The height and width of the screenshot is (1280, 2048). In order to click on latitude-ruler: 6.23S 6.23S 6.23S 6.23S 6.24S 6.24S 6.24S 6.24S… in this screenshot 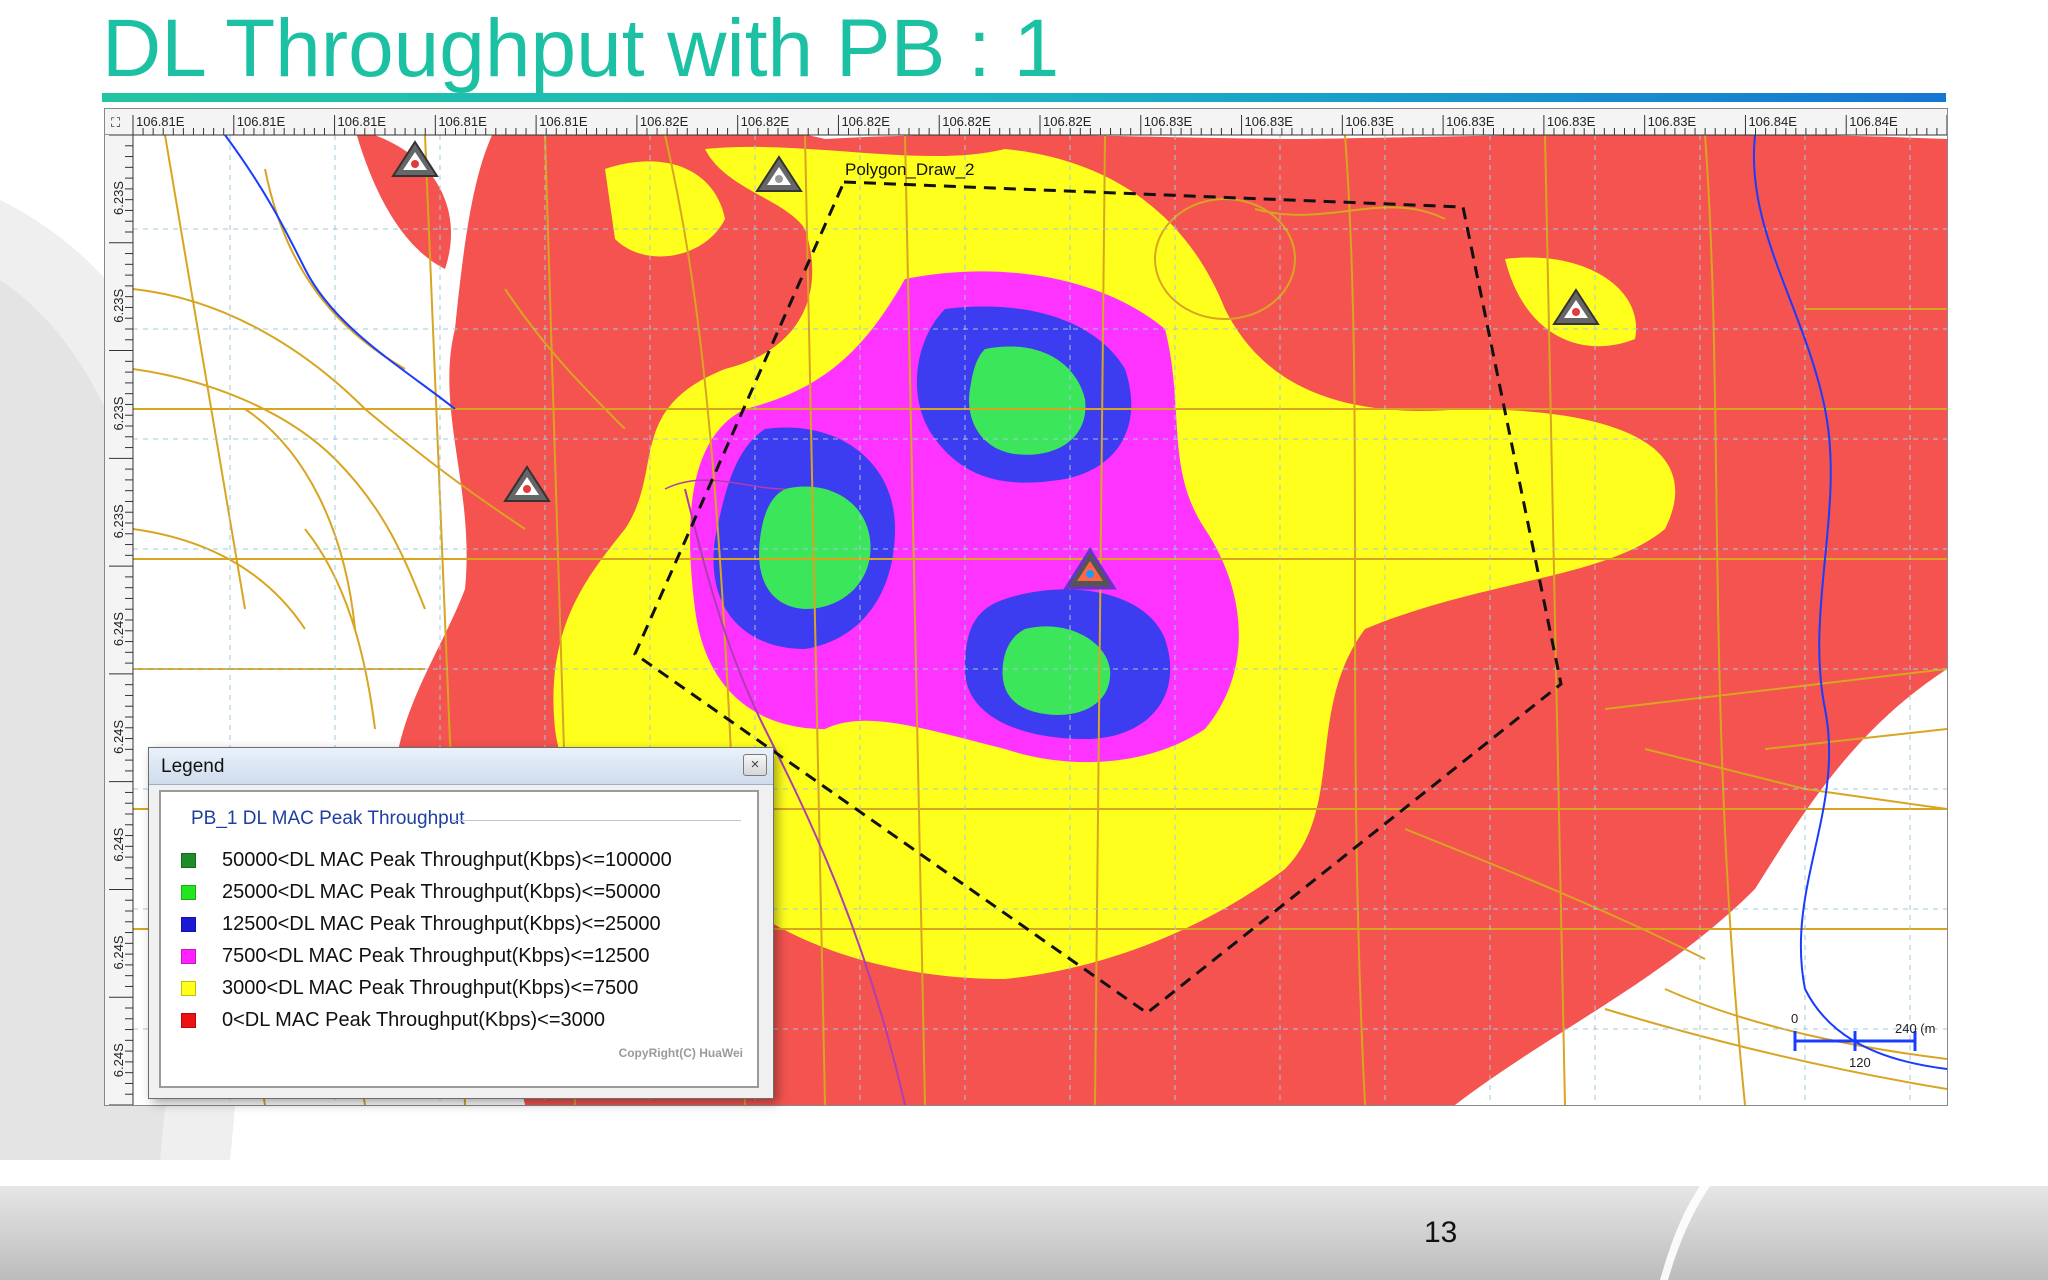, I will do `click(119, 619)`.